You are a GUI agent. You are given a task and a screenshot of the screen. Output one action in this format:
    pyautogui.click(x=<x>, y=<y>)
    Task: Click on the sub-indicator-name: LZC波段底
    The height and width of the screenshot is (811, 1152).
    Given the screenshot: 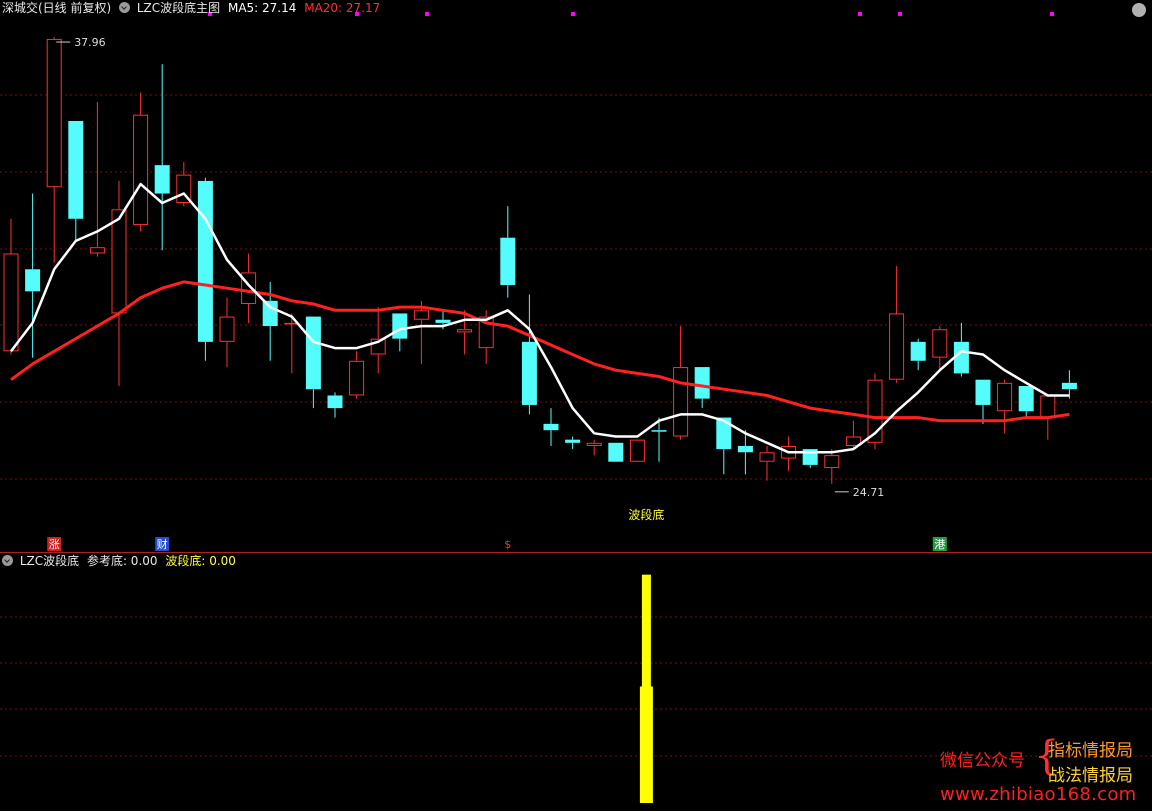 What is the action you would take?
    pyautogui.click(x=49, y=561)
    